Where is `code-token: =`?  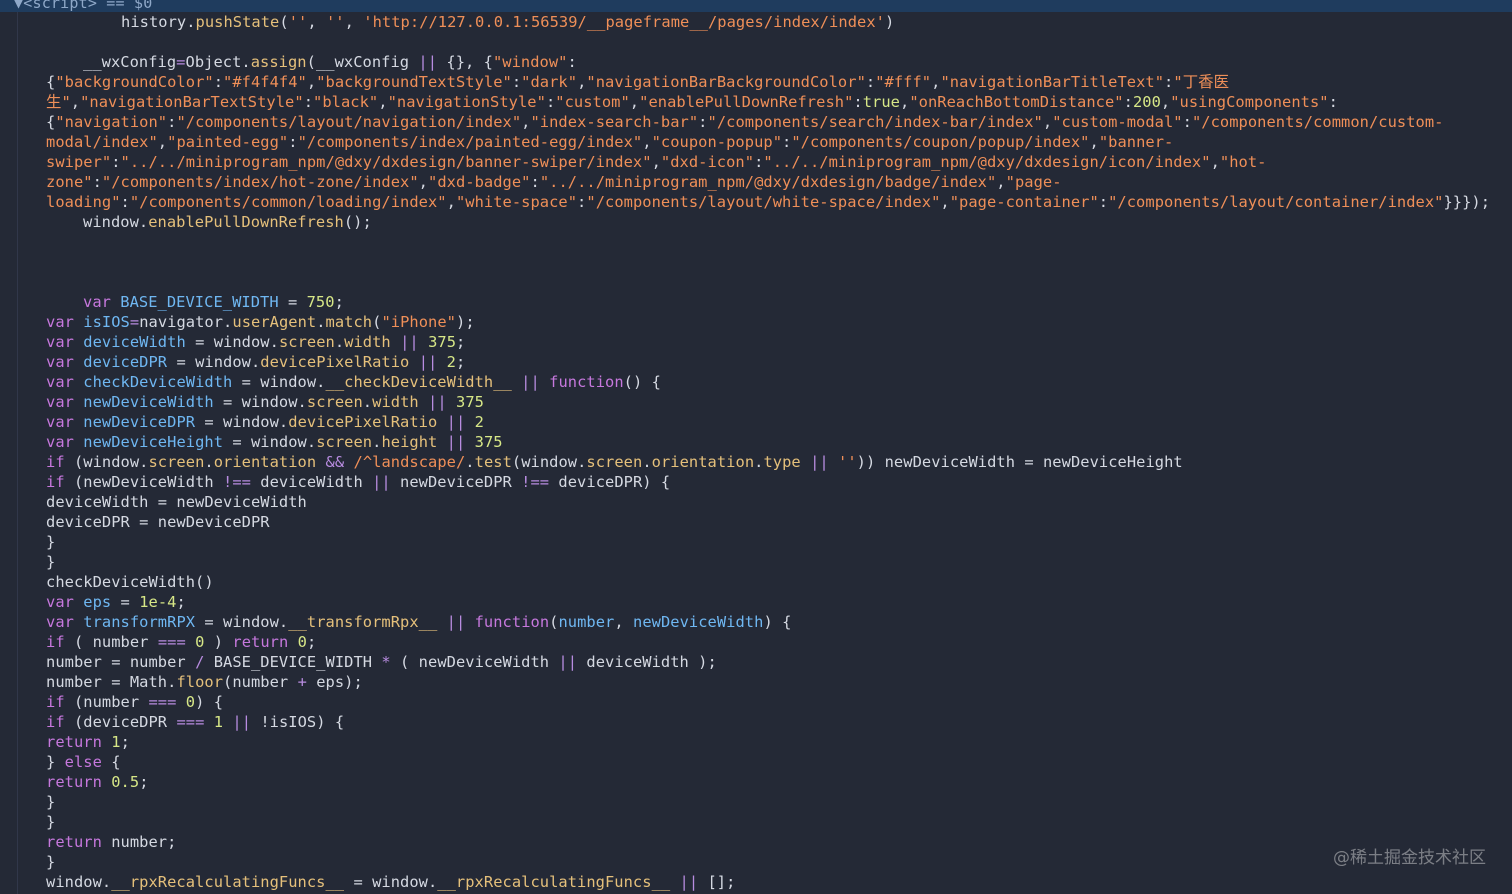
code-token: = is located at coordinates (292, 302).